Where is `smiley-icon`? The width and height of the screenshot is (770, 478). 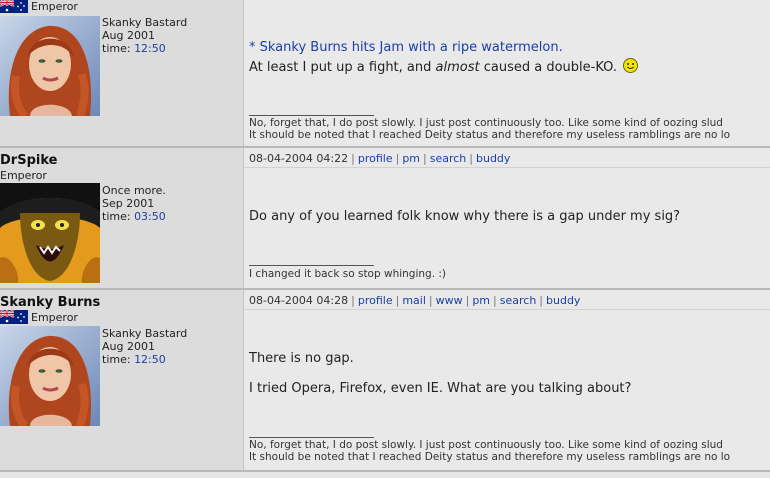
smiley-icon is located at coordinates (631, 65).